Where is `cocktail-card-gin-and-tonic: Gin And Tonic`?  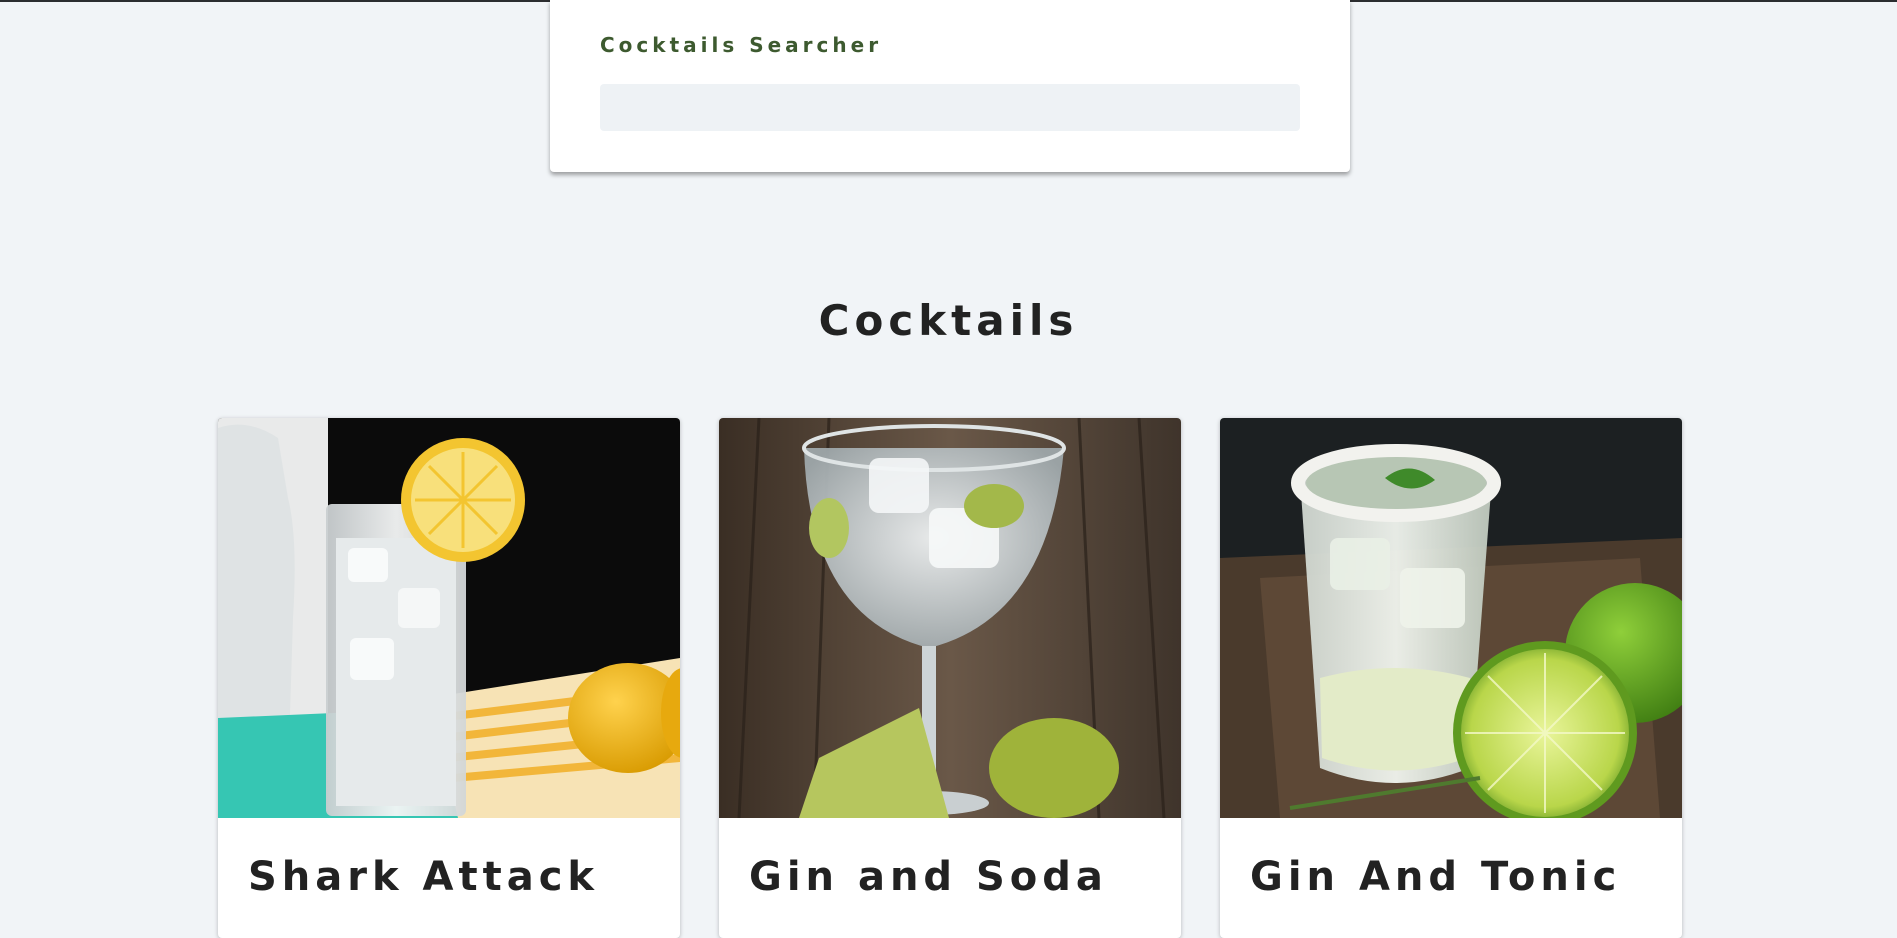 cocktail-card-gin-and-tonic: Gin And Tonic is located at coordinates (1451, 678).